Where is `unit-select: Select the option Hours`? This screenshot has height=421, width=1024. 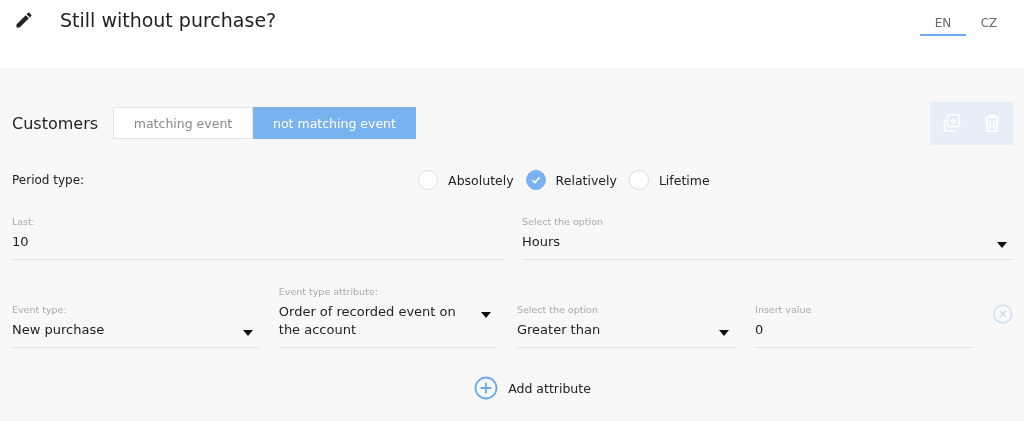
unit-select: Select the option Hours is located at coordinates (767, 238).